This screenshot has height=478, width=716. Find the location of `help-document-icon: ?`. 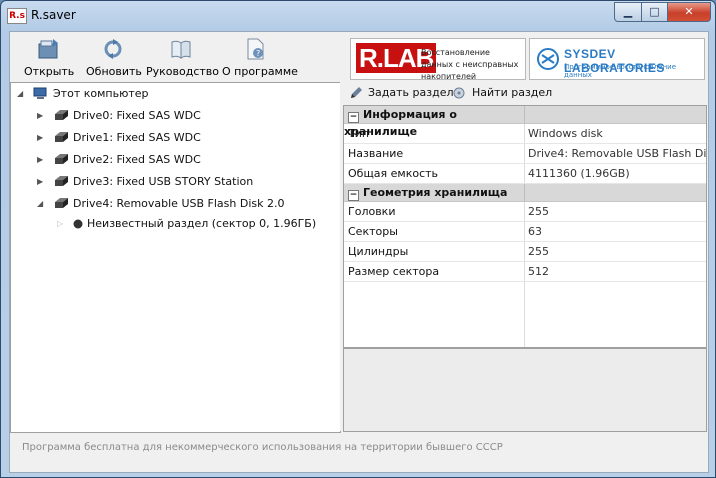

help-document-icon: ? is located at coordinates (255, 49).